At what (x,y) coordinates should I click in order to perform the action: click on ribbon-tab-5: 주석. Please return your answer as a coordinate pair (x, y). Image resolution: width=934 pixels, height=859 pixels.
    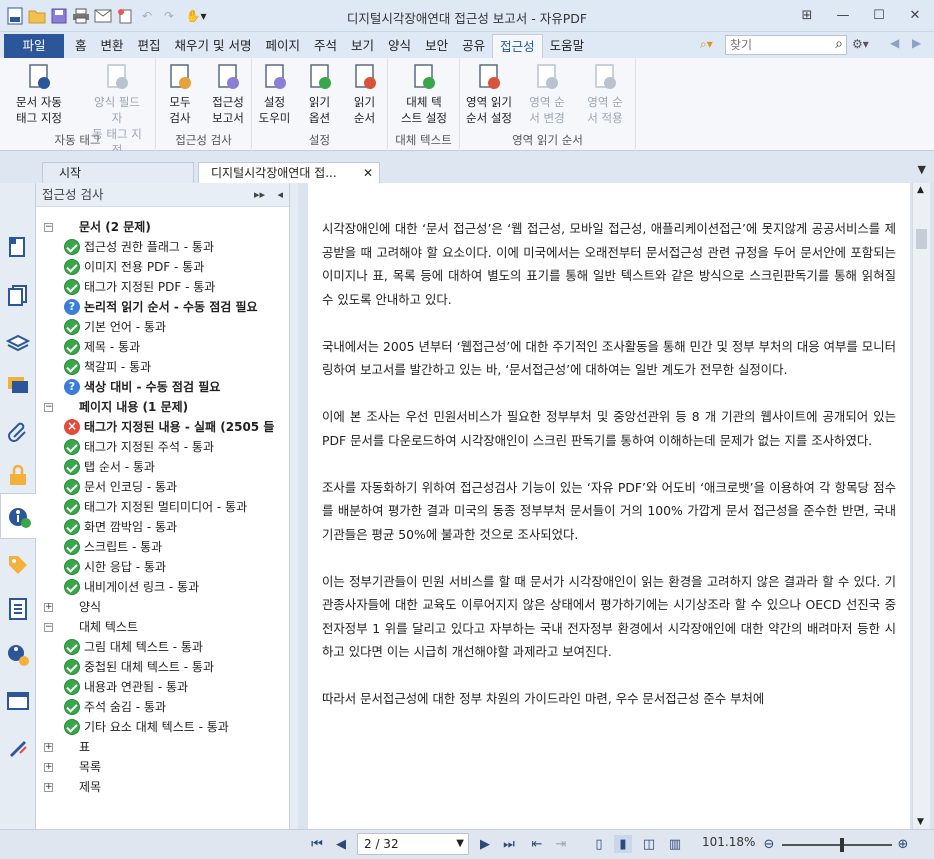
    Looking at the image, I should click on (325, 46).